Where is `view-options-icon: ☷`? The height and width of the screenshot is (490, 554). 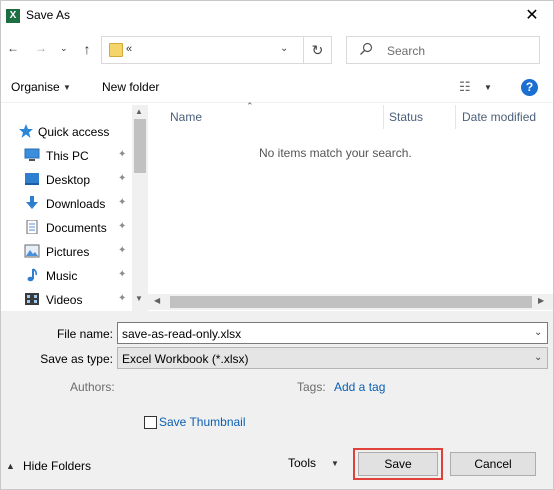
view-options-icon: ☷ is located at coordinates (465, 87).